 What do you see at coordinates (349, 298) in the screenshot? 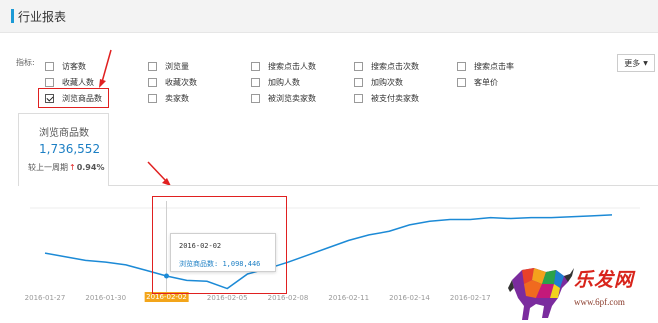
I see `x-tick-label: 2016-02-11` at bounding box center [349, 298].